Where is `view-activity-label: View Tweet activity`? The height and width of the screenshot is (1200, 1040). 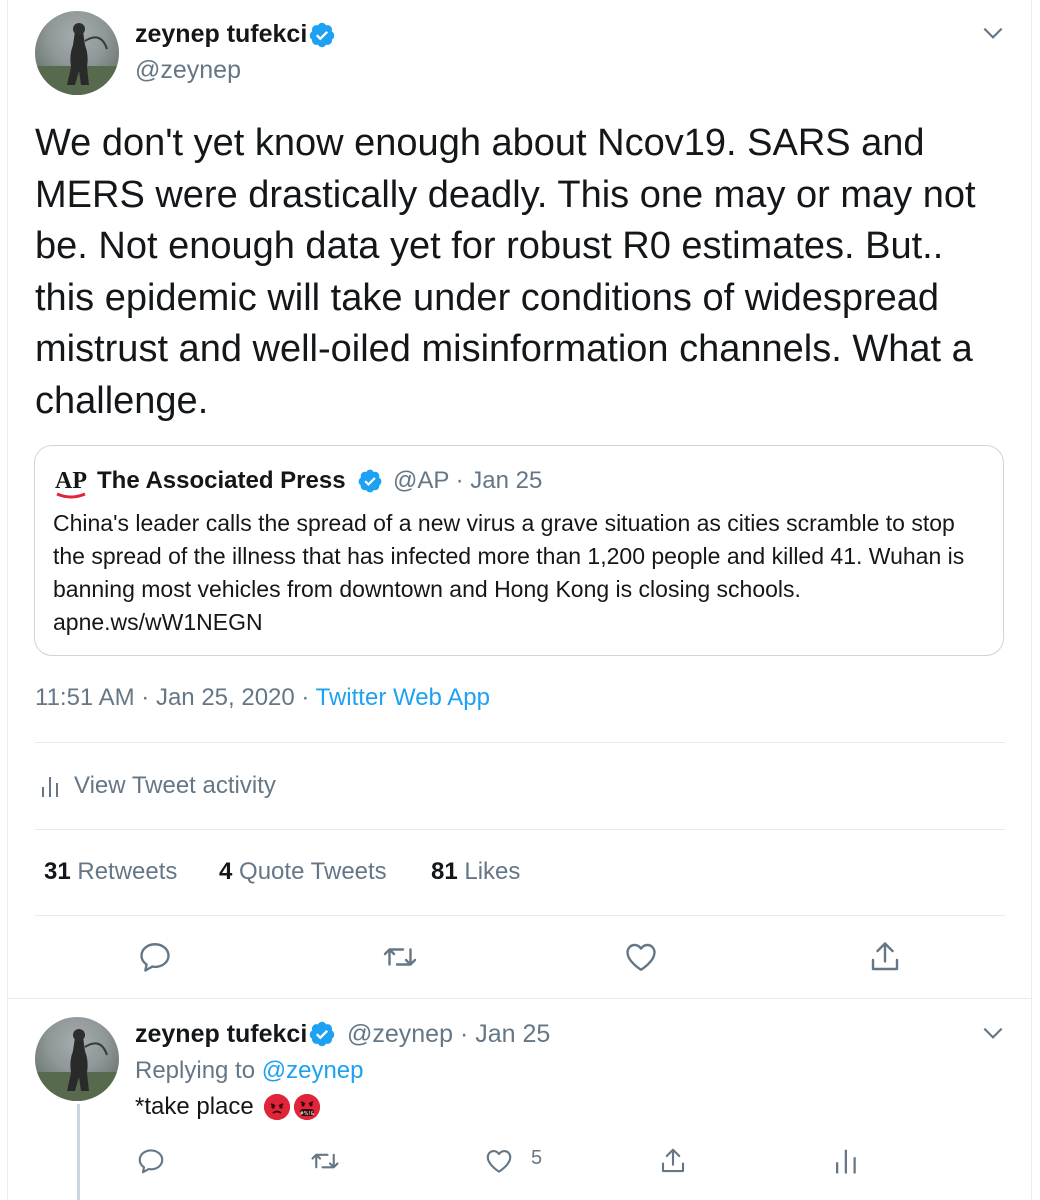
view-activity-label: View Tweet activity is located at coordinates (175, 785).